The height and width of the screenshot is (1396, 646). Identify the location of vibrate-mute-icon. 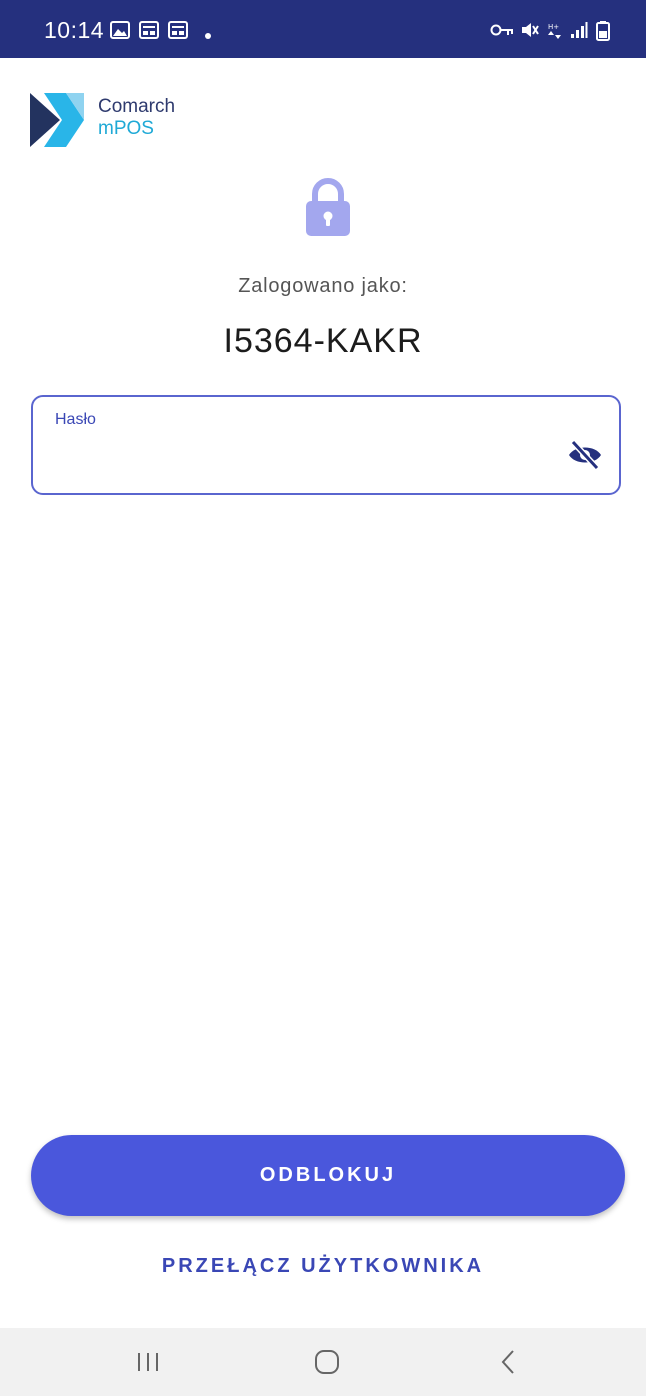
(530, 32).